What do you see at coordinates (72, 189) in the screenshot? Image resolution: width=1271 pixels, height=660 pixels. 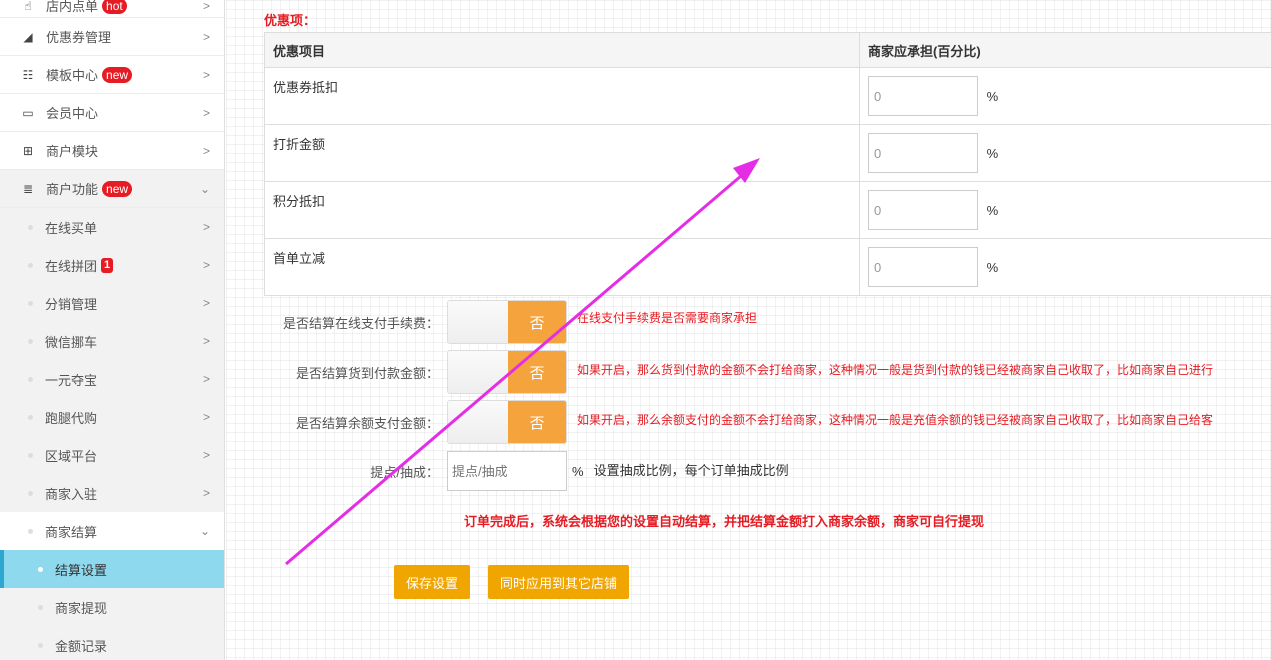 I see `sidebar-item-label: 商户功能` at bounding box center [72, 189].